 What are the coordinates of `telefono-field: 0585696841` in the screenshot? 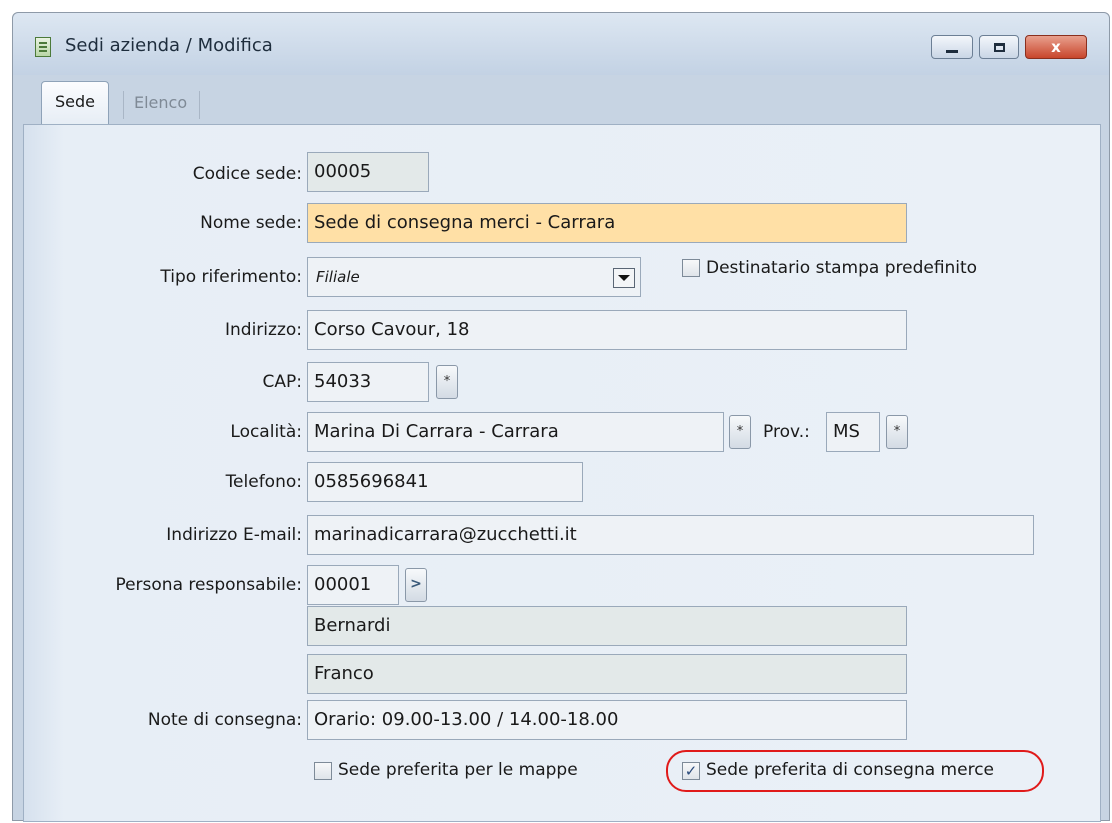 It's located at (445, 482).